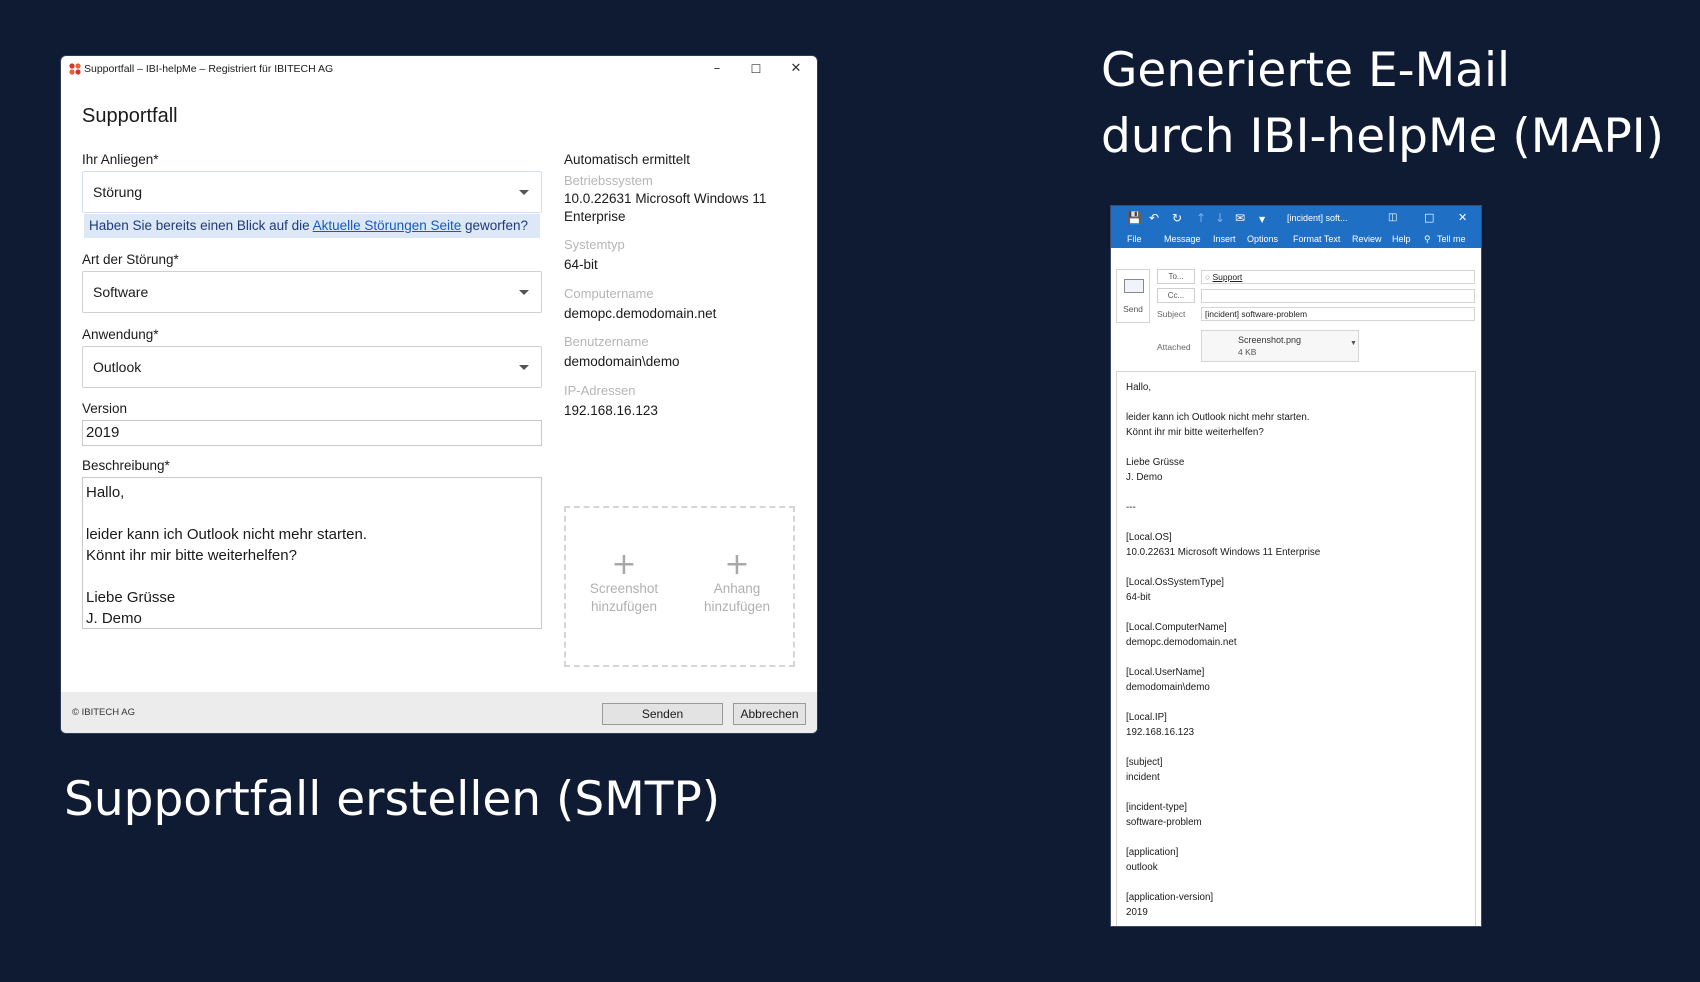  Describe the element at coordinates (495, 225) in the screenshot. I see `hint-suffix: geworfen?` at that location.